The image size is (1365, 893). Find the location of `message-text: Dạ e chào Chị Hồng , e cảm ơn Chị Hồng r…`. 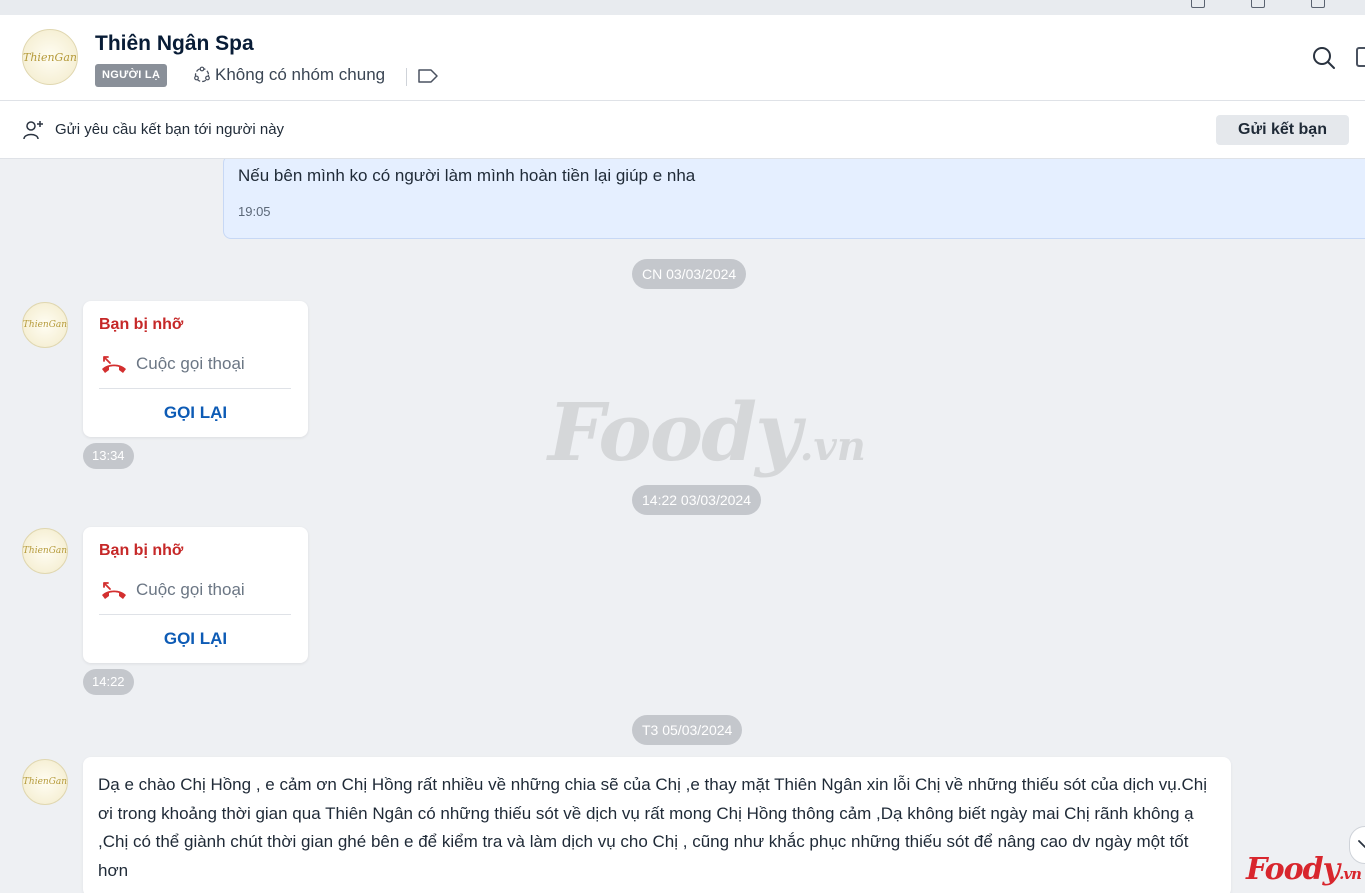

message-text: Dạ e chào Chị Hồng , e cảm ơn Chị Hồng r… is located at coordinates (652, 827).